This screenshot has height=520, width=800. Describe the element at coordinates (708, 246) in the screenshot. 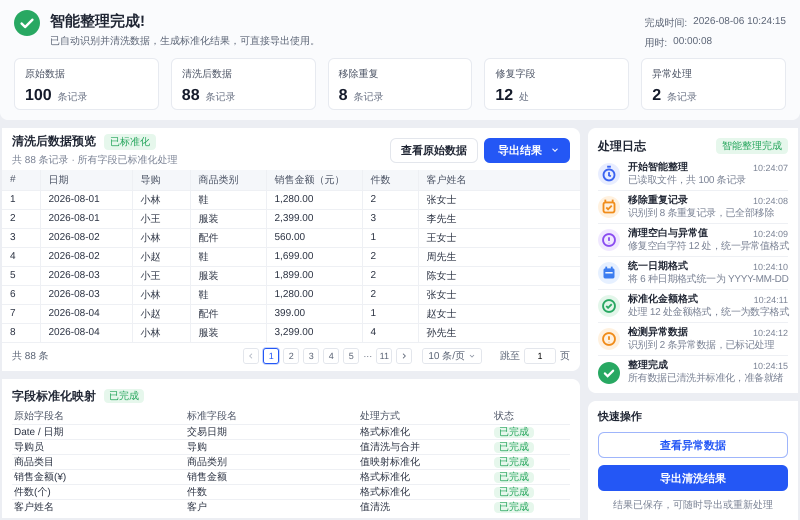

I see `log-detail: 修复空白字符 12 处，统一异常值格式` at that location.